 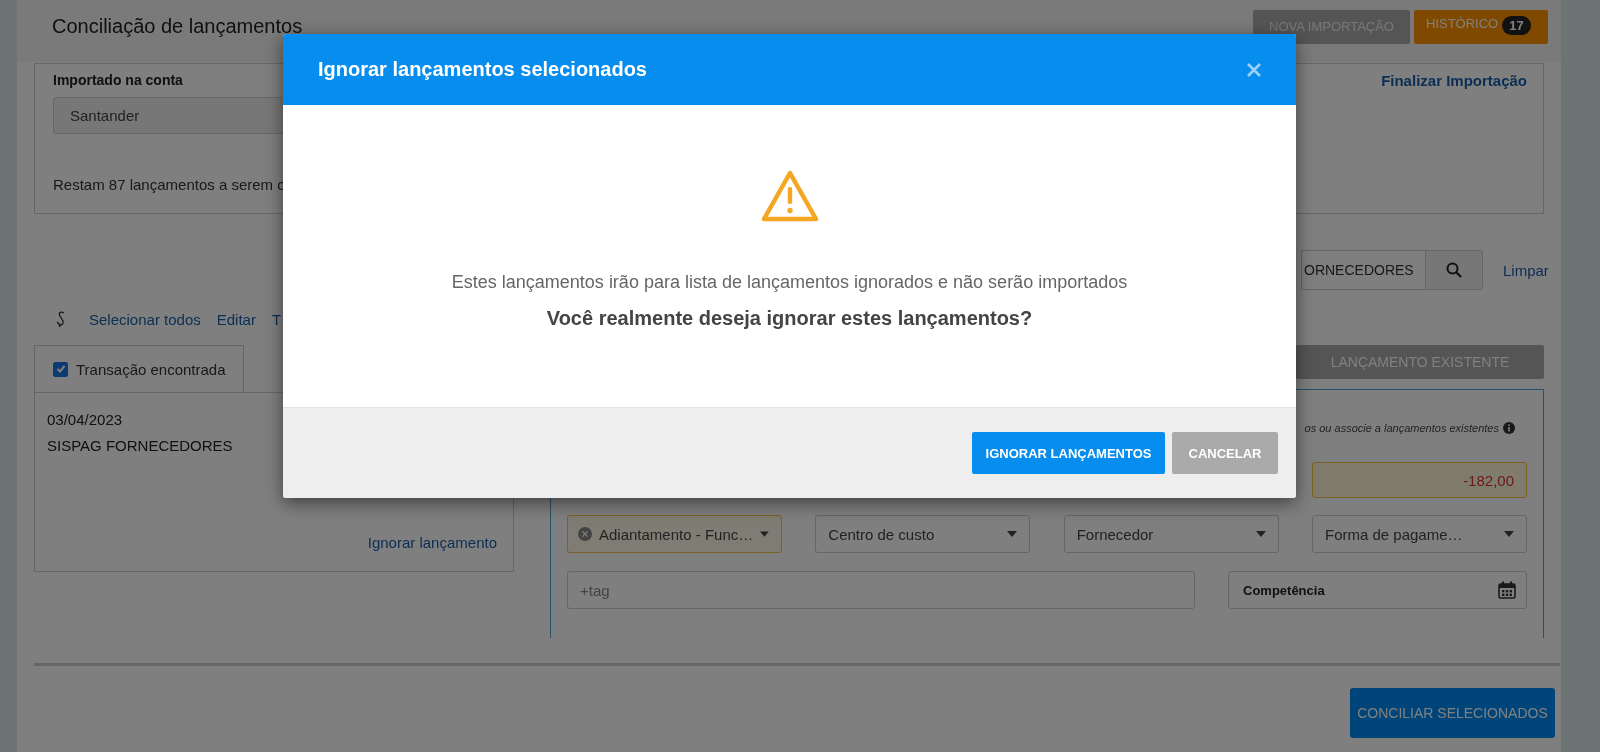 I want to click on toolbar-link: Selecionar todos, so click(x=145, y=319).